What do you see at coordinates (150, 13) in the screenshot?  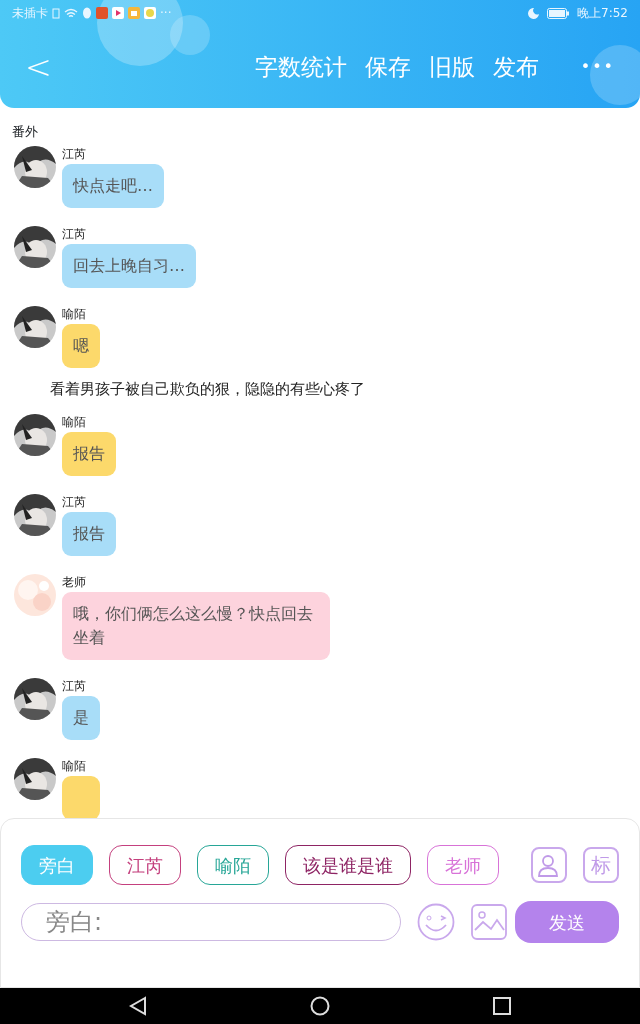 I see `smiley-icon` at bounding box center [150, 13].